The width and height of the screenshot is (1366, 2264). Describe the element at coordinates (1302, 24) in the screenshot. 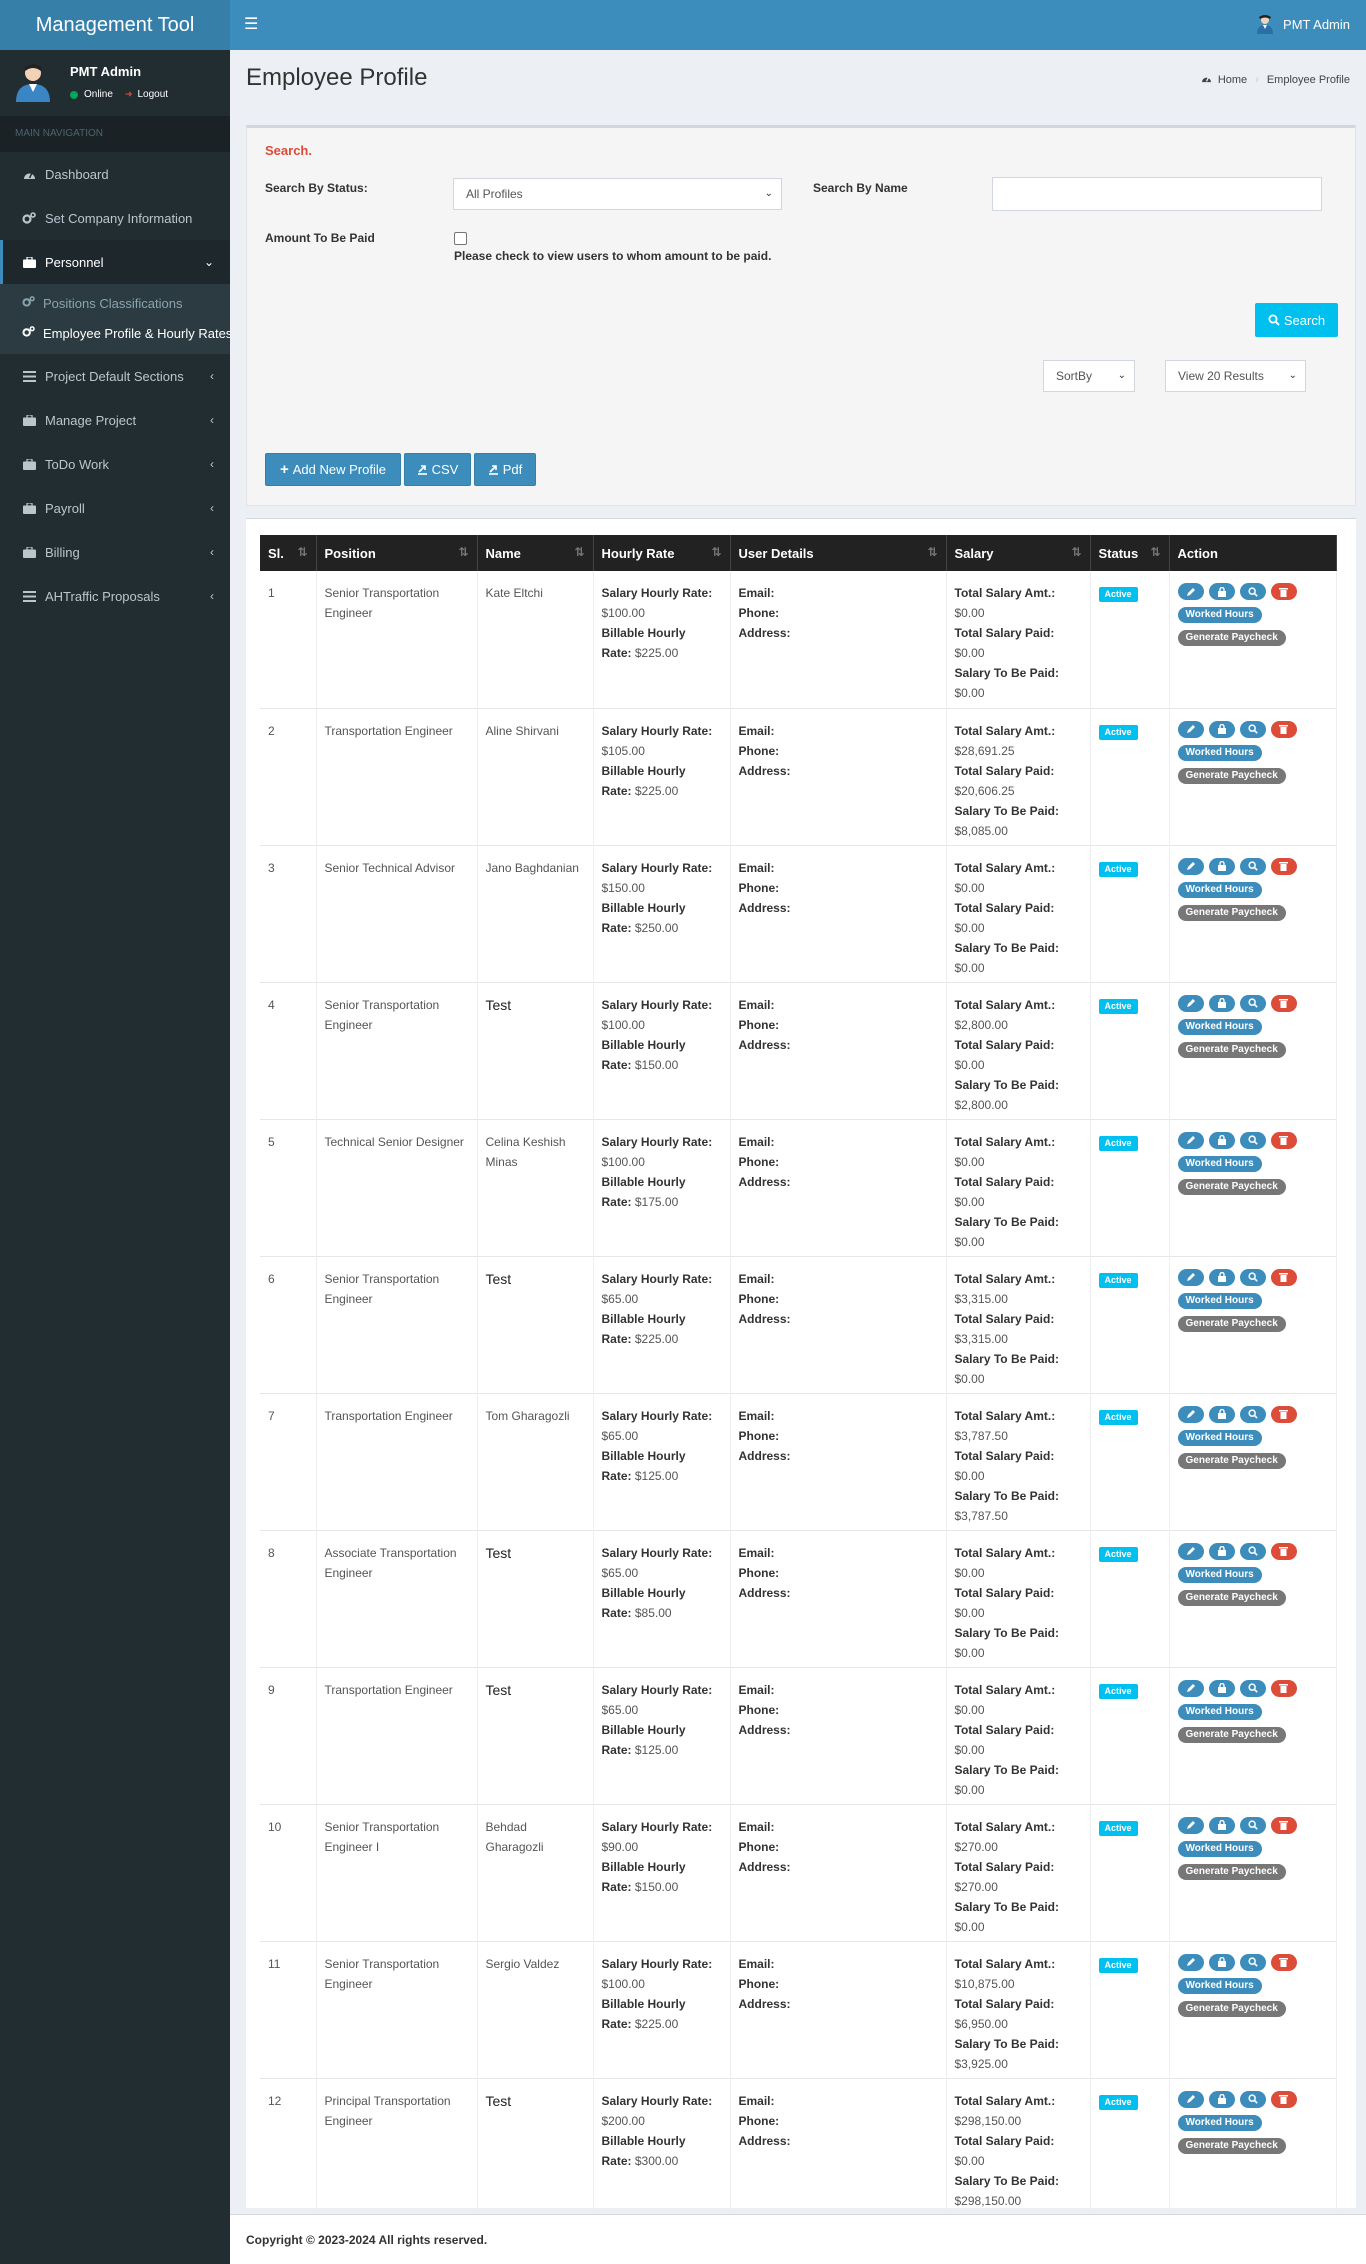

I see `user-menu: PMT Admin` at that location.